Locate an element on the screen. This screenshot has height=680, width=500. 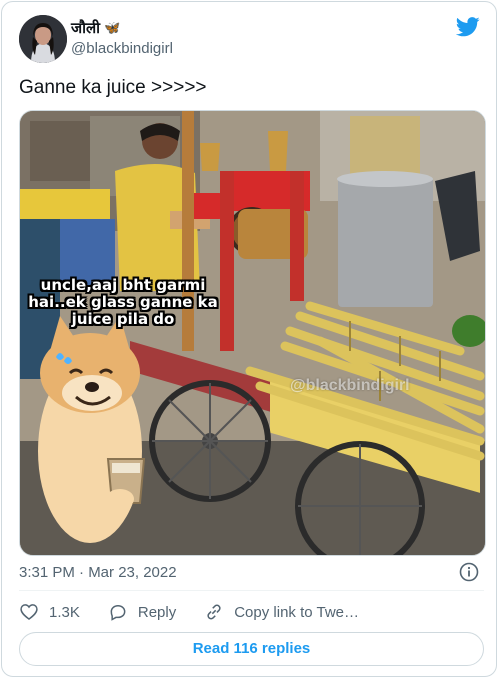
avatar-image is located at coordinates (43, 39).